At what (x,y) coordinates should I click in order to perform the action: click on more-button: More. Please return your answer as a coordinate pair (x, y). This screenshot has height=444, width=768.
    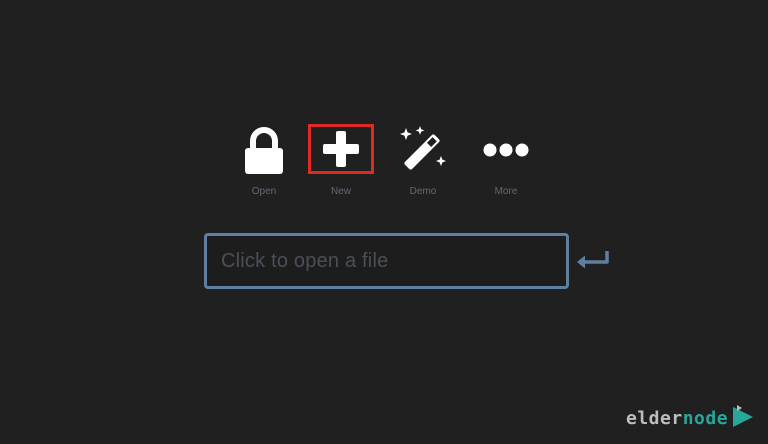
    Looking at the image, I should click on (506, 163).